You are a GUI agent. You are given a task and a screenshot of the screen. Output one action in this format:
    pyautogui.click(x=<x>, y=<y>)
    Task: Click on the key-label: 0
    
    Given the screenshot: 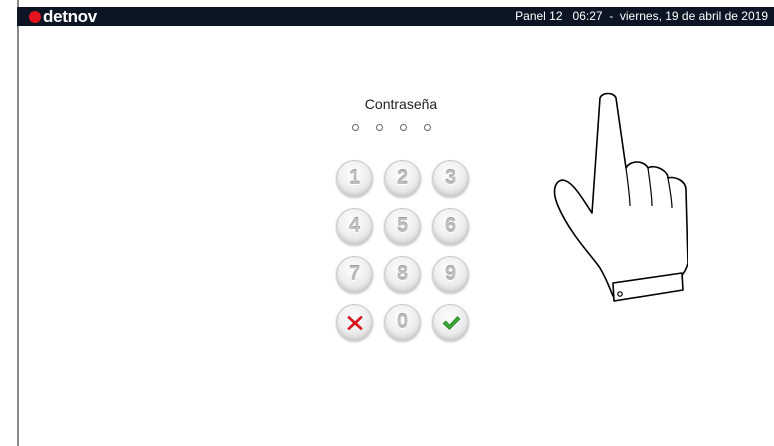 What is the action you would take?
    pyautogui.click(x=402, y=322)
    